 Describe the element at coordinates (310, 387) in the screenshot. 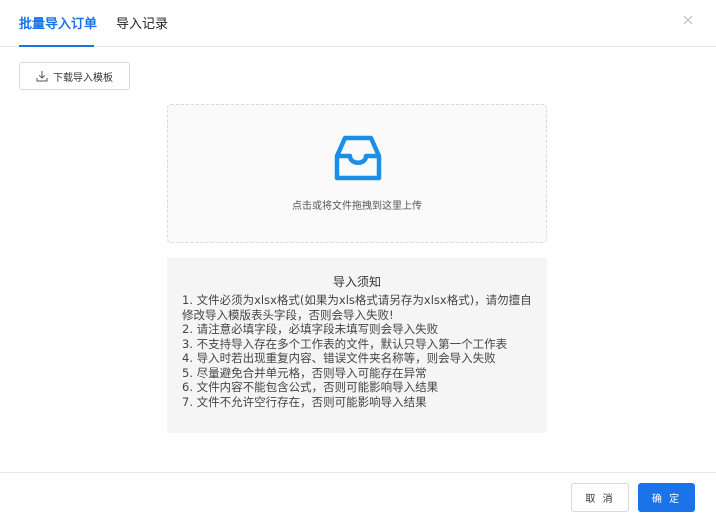

I see `notes-item: 6. 文件内容不能包含公式，否则可能影响导入结果` at that location.